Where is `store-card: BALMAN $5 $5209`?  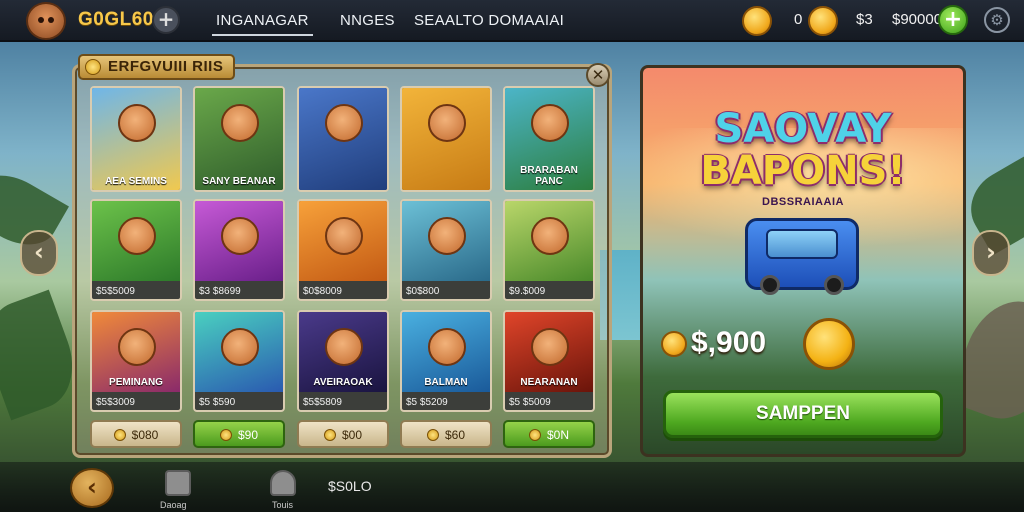 store-card: BALMAN $5 $5209 is located at coordinates (446, 361).